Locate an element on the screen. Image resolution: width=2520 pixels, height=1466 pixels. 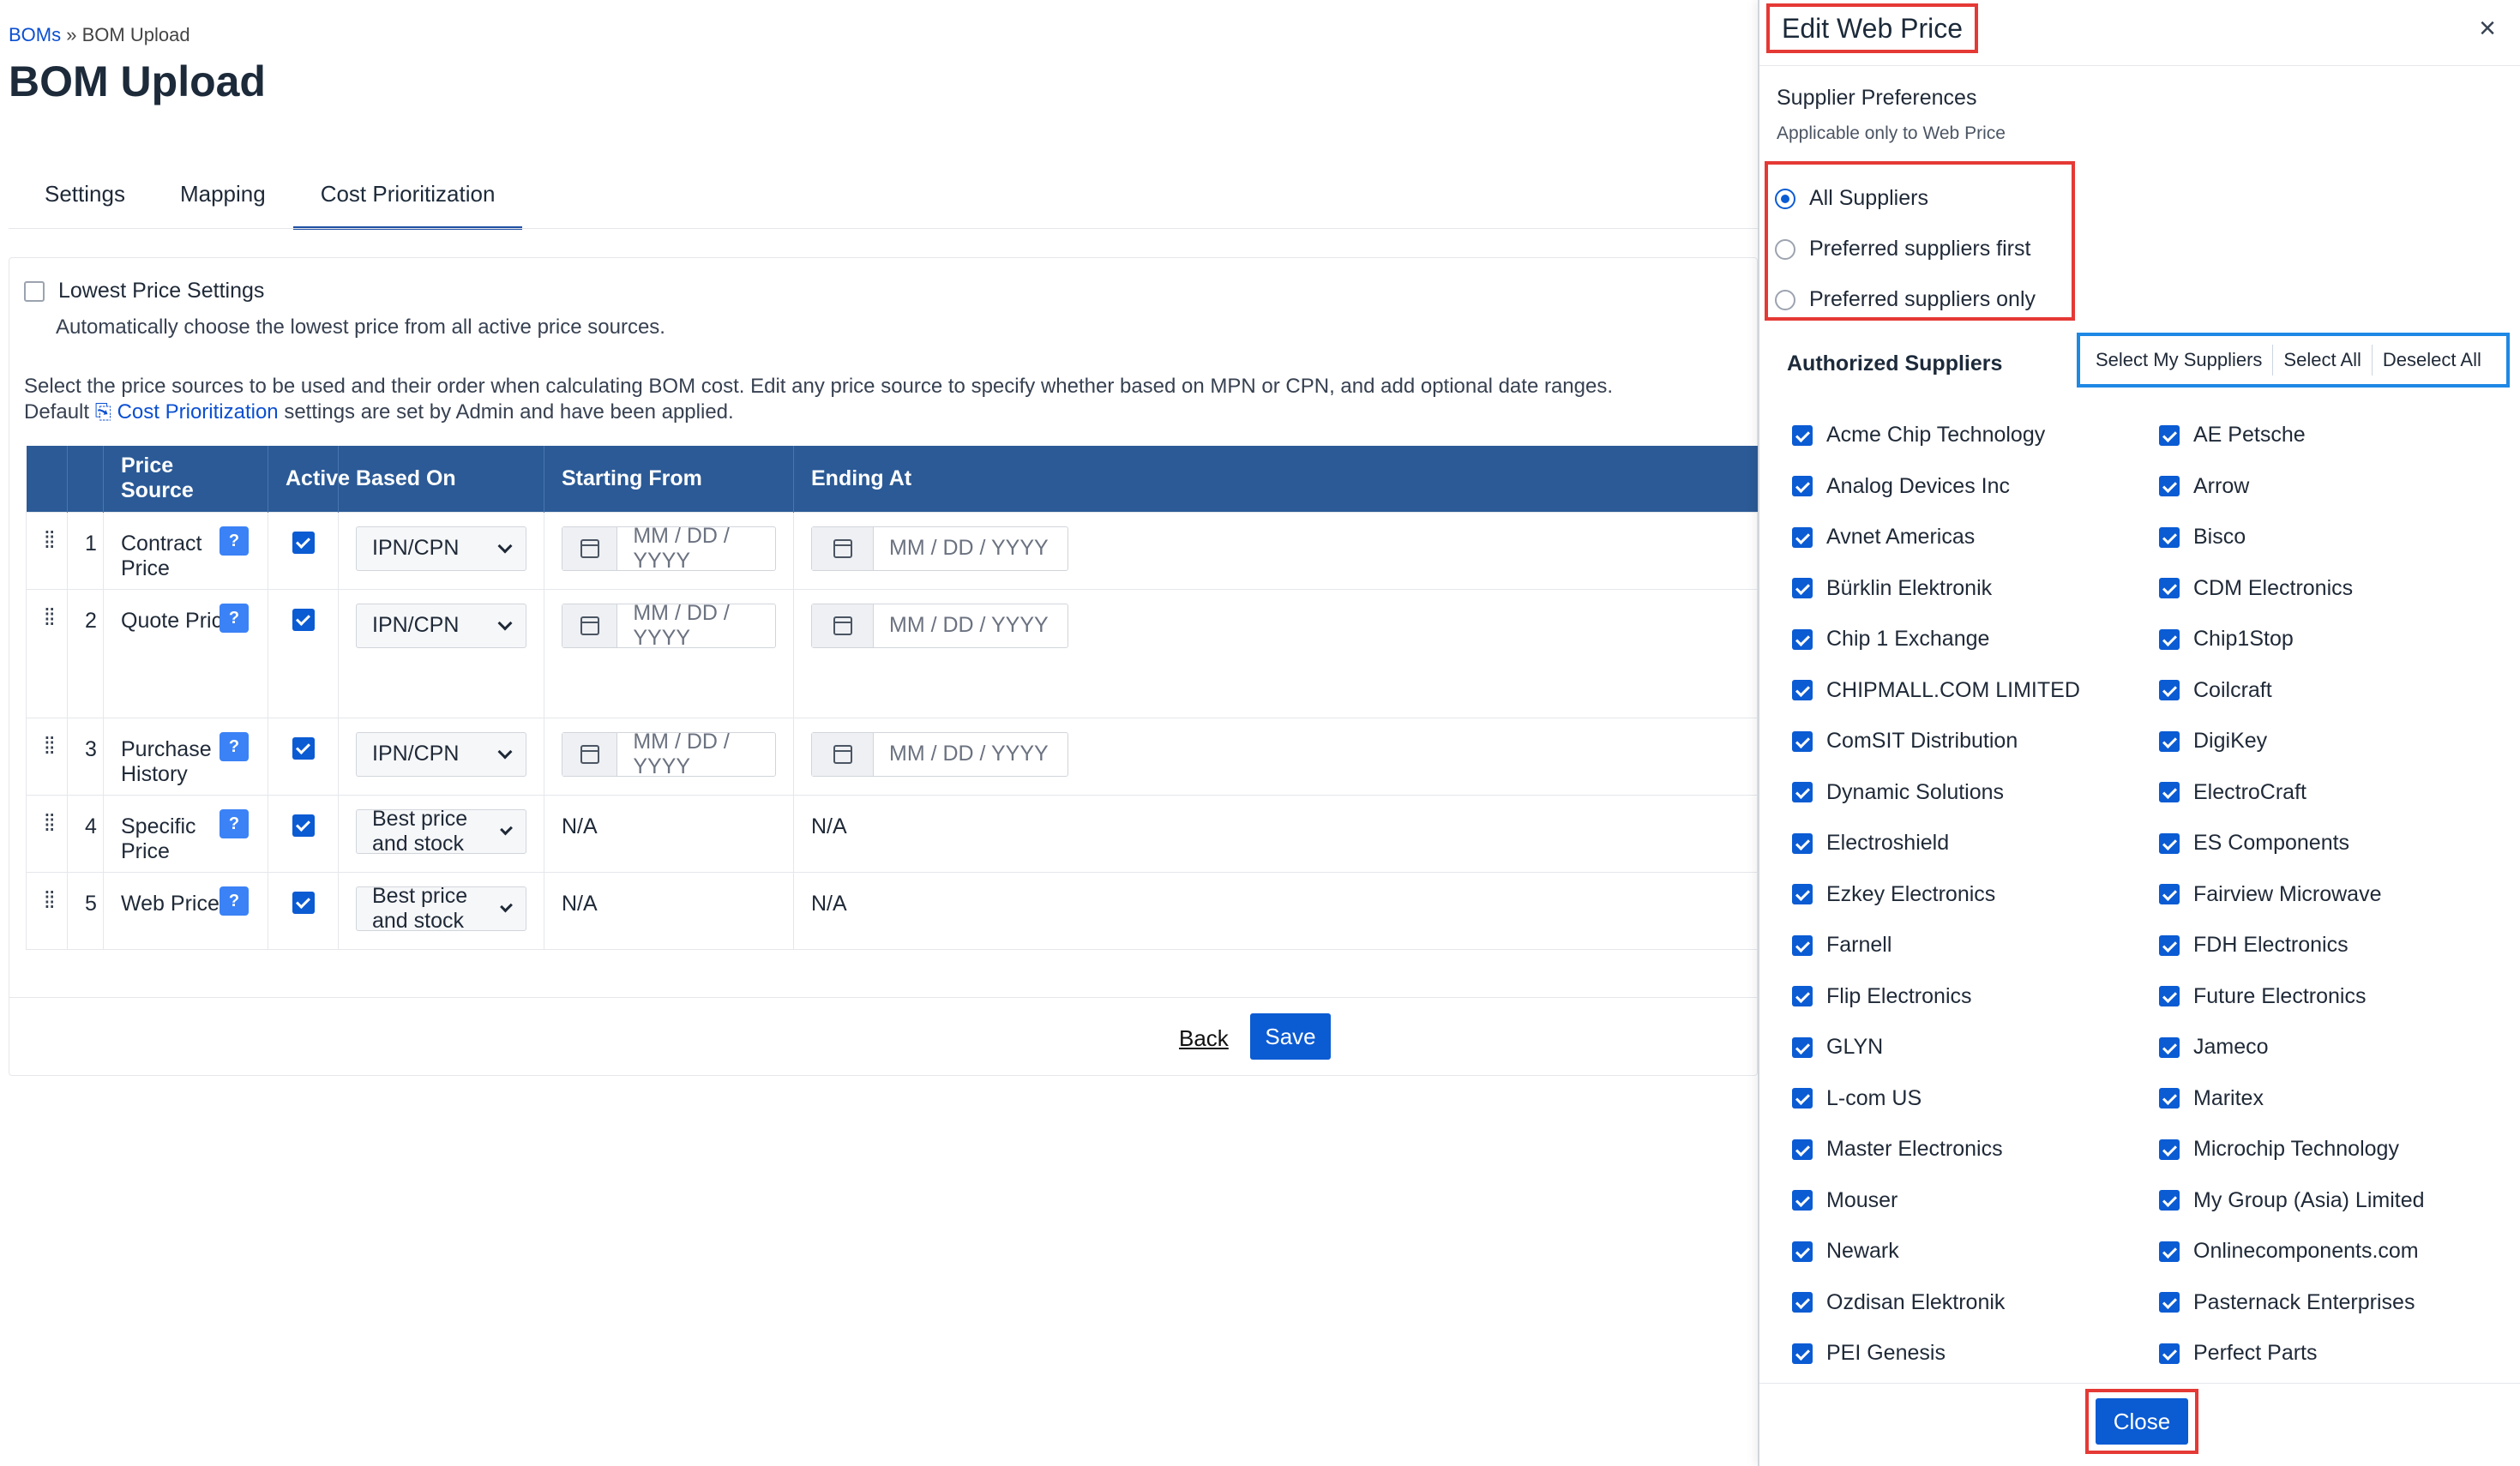
supplier-item: Fairview Microwave is located at coordinates (2327, 895).